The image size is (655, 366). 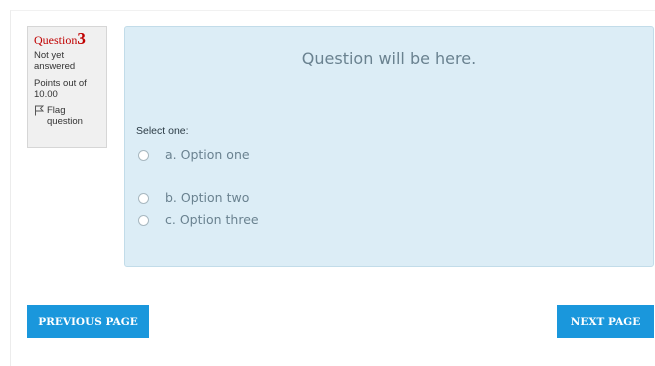 What do you see at coordinates (338, 154) in the screenshot?
I see `answer-option-a: a. Option one` at bounding box center [338, 154].